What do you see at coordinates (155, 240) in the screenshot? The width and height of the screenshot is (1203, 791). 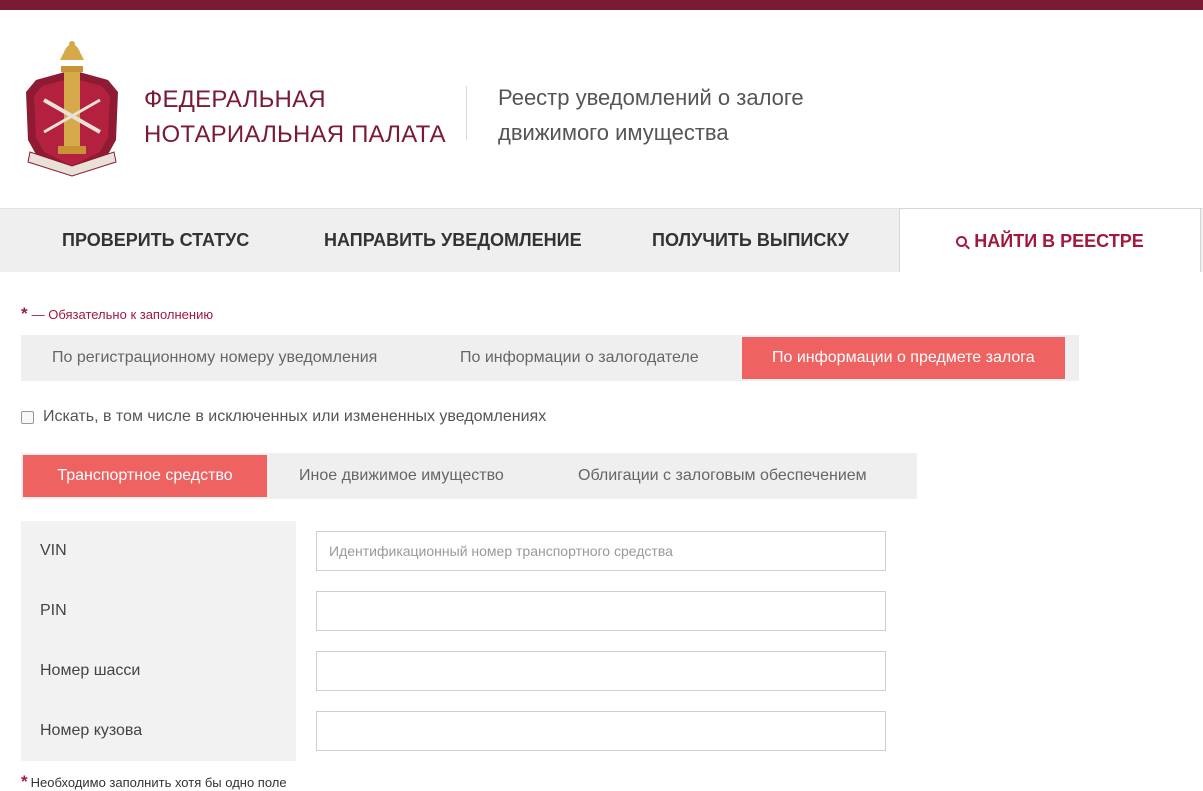 I see `nav-check-status: ПРОВЕРИТЬ СТАТУС` at bounding box center [155, 240].